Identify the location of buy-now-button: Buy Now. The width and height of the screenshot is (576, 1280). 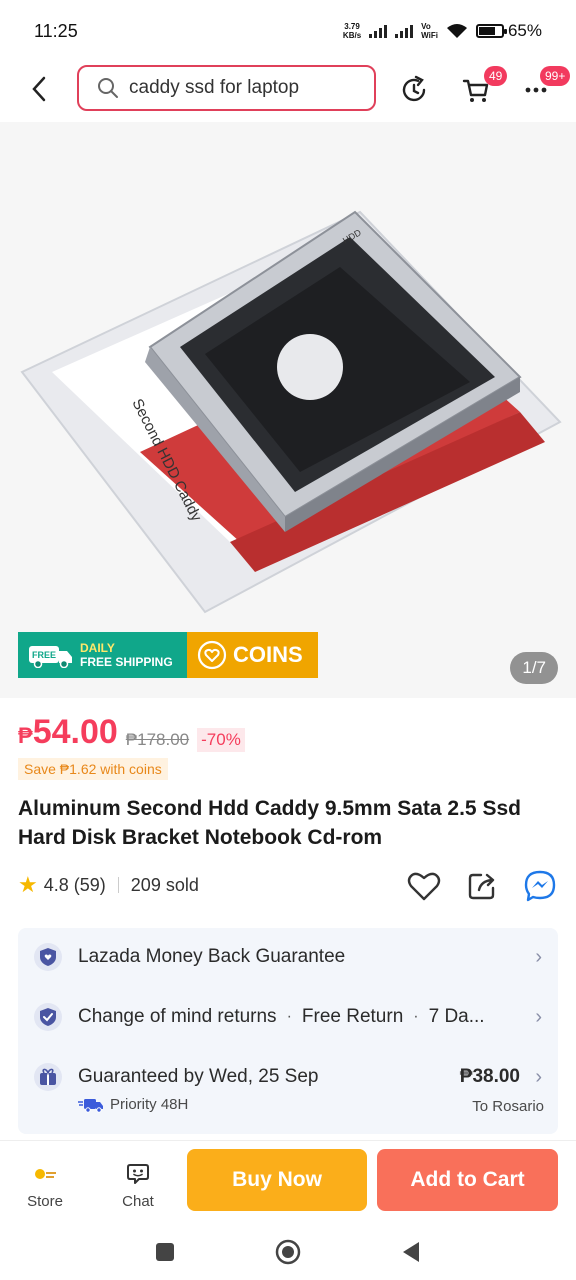
(277, 1180).